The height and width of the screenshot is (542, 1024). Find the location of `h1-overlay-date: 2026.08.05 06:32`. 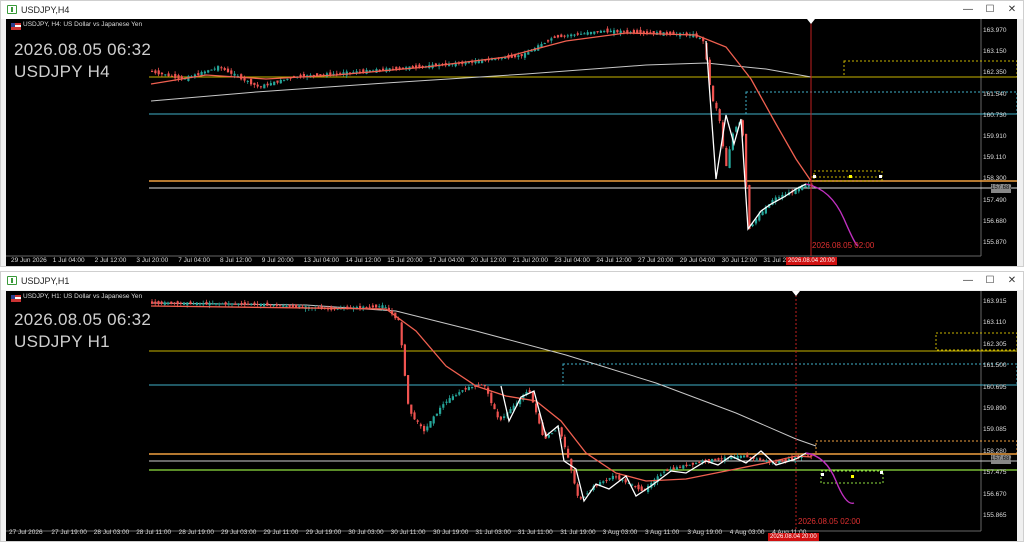

h1-overlay-date: 2026.08.05 06:32 is located at coordinates (83, 319).